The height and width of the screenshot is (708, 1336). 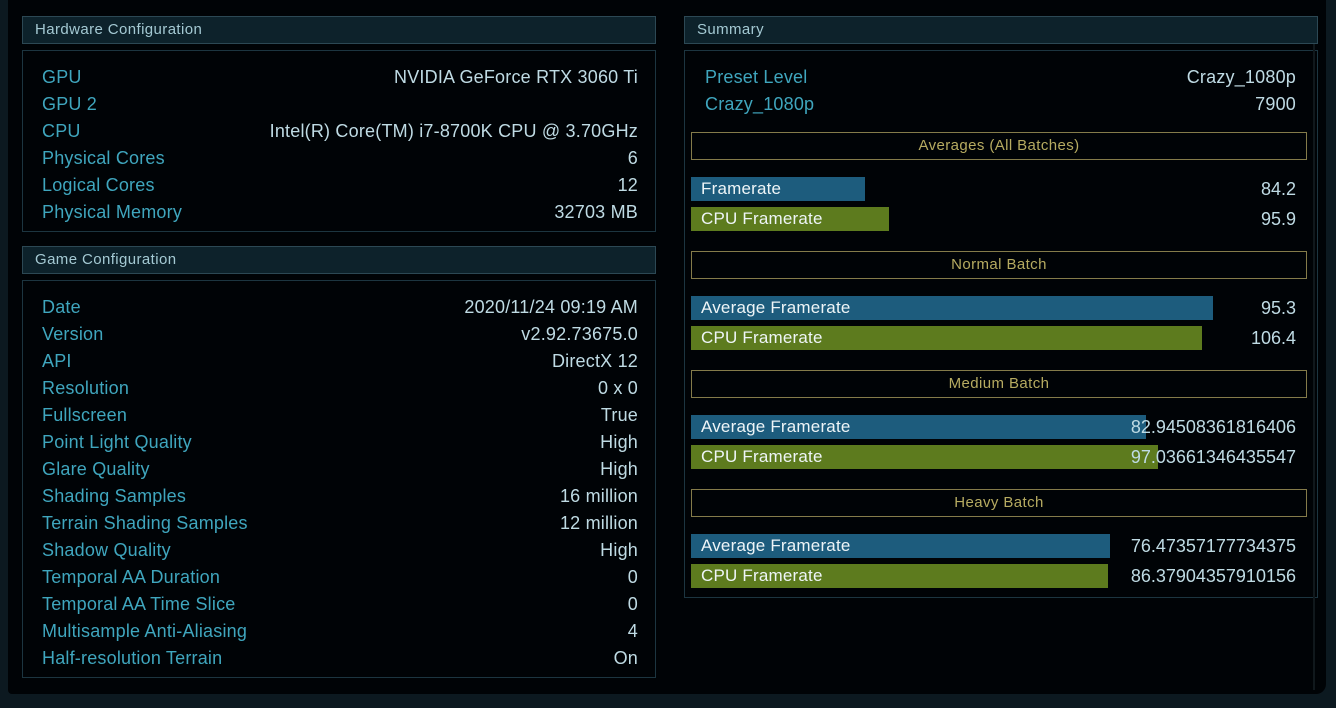 What do you see at coordinates (61, 131) in the screenshot?
I see `config-label: CPU` at bounding box center [61, 131].